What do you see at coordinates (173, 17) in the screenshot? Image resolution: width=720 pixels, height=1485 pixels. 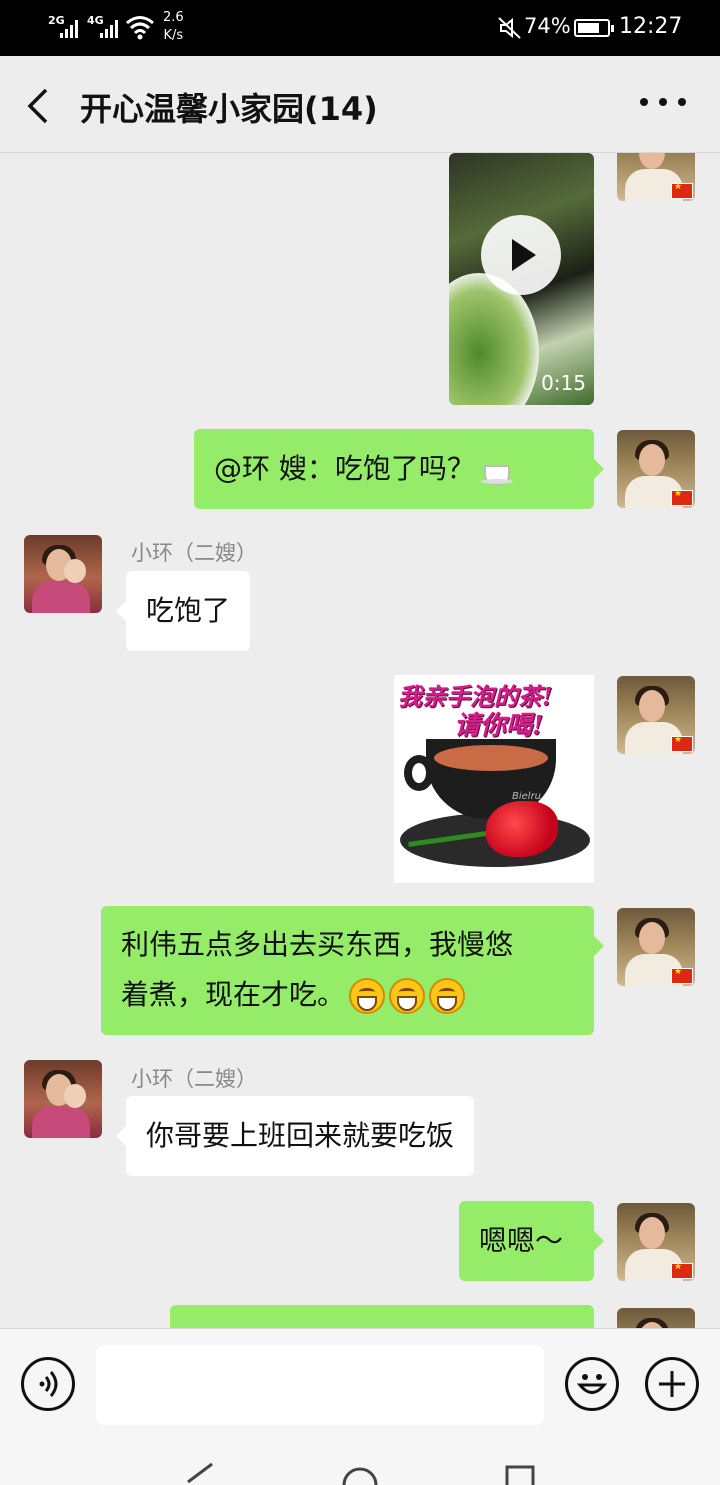 I see `network-speed-value: 2.6` at bounding box center [173, 17].